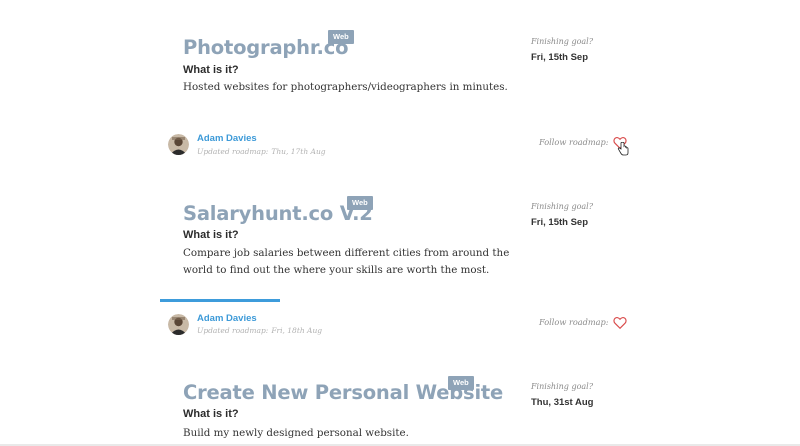 This screenshot has height=446, width=800. I want to click on updated-roadmap: Updated roadmap: Thu, 17th Aug, so click(261, 151).